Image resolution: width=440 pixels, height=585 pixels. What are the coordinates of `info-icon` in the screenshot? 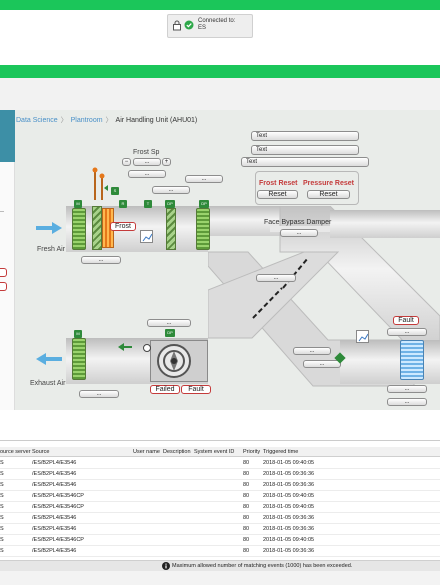 It's located at (166, 566).